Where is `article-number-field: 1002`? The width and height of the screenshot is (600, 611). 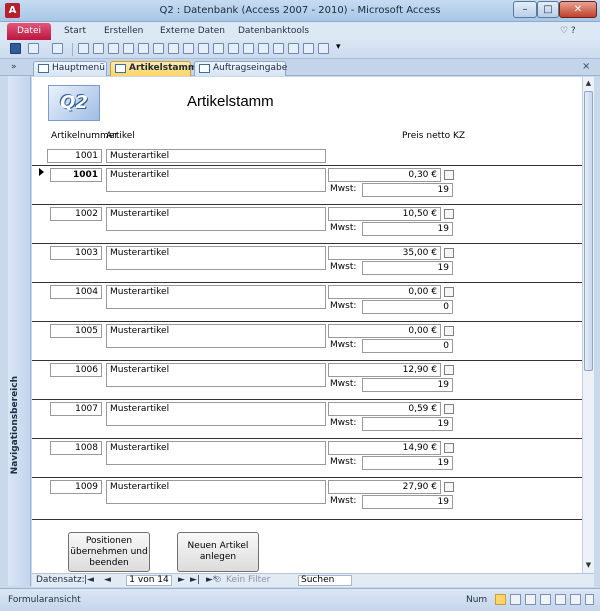
article-number-field: 1002 is located at coordinates (76, 214).